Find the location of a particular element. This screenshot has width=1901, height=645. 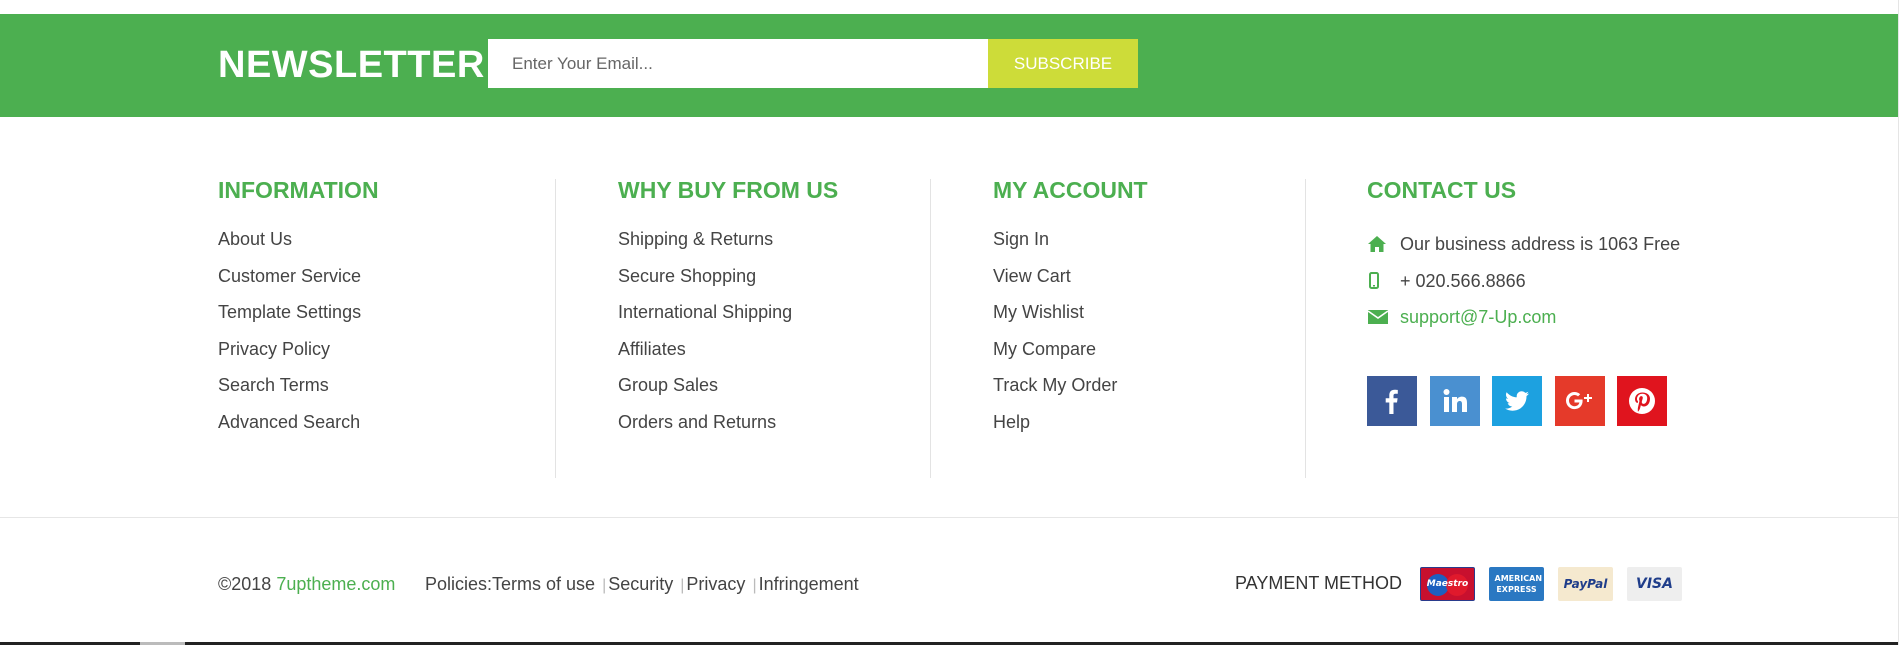

policy-link-infringement: Infringement is located at coordinates (809, 584).